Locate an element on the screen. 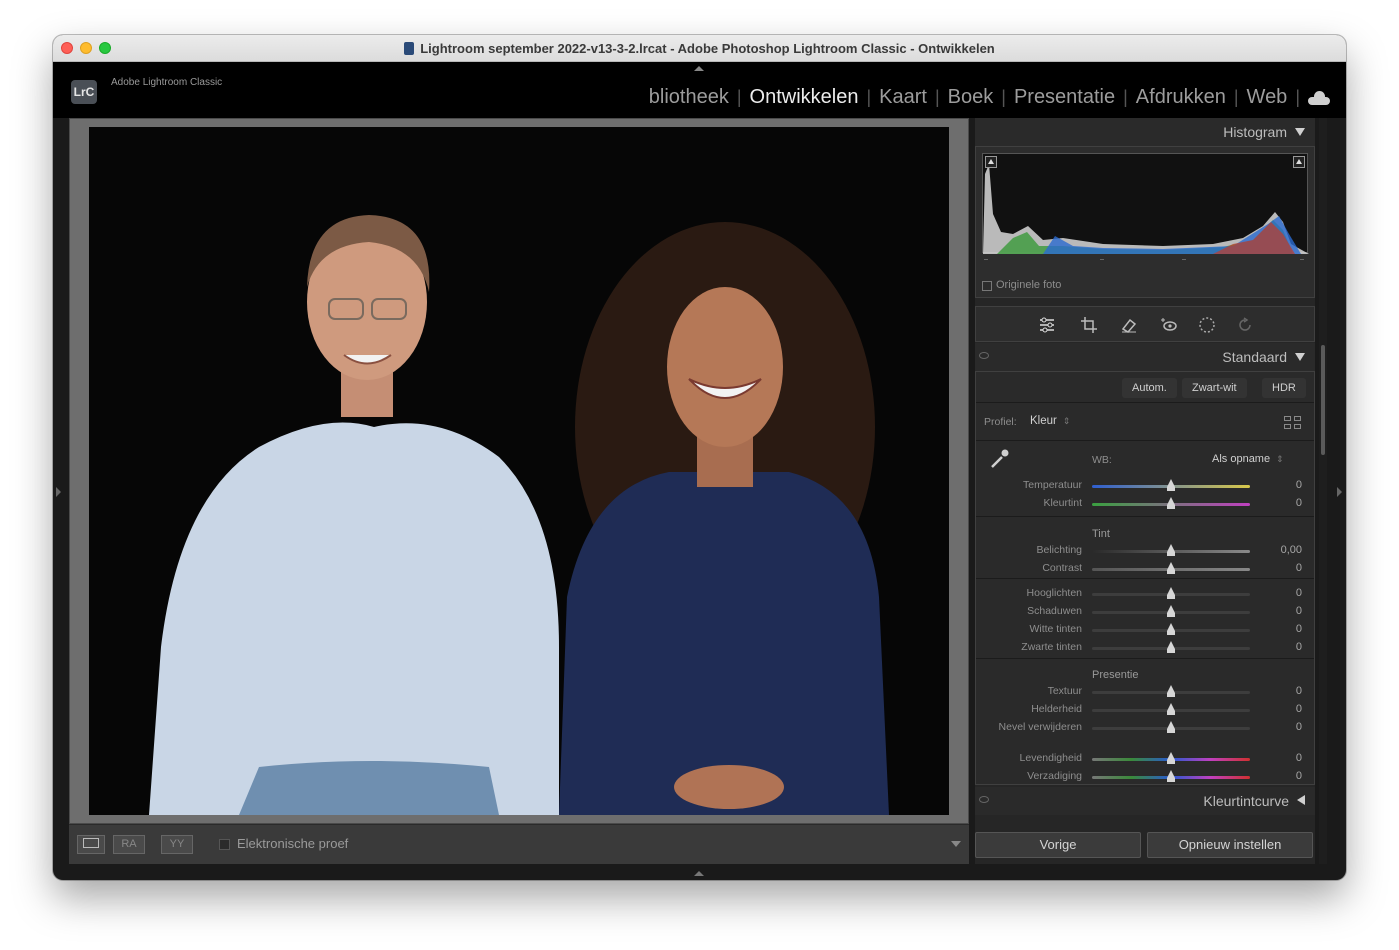 The image size is (1399, 950). vibrance-slider is located at coordinates (1171, 758).